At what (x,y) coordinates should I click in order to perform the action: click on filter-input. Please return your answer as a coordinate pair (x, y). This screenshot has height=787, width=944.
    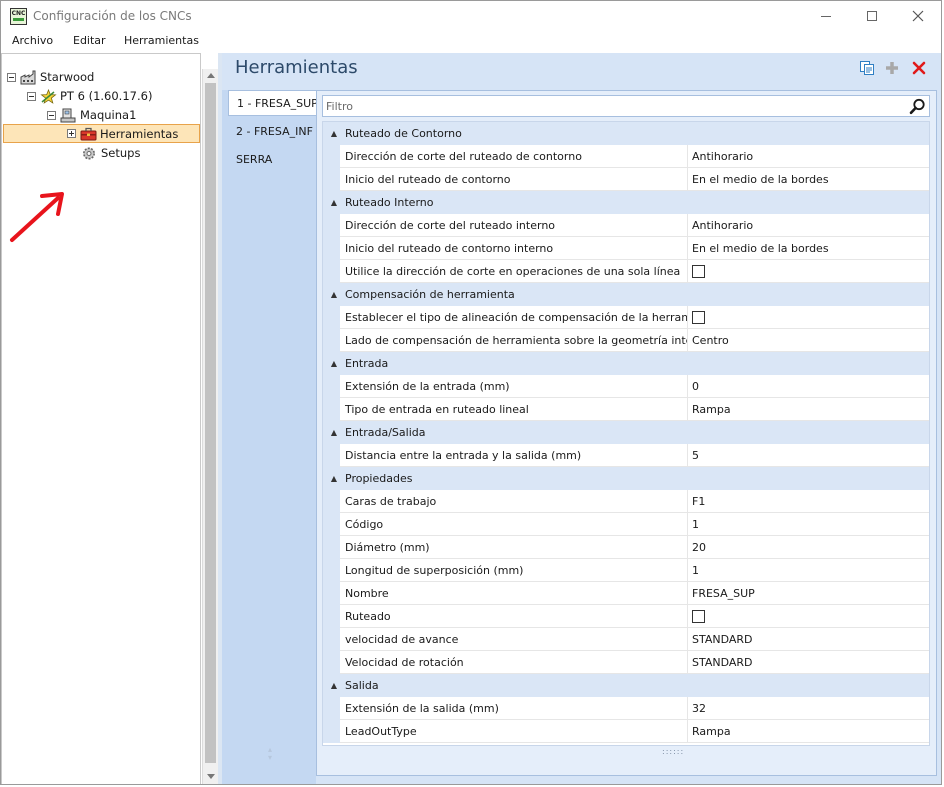
    Looking at the image, I should click on (611, 106).